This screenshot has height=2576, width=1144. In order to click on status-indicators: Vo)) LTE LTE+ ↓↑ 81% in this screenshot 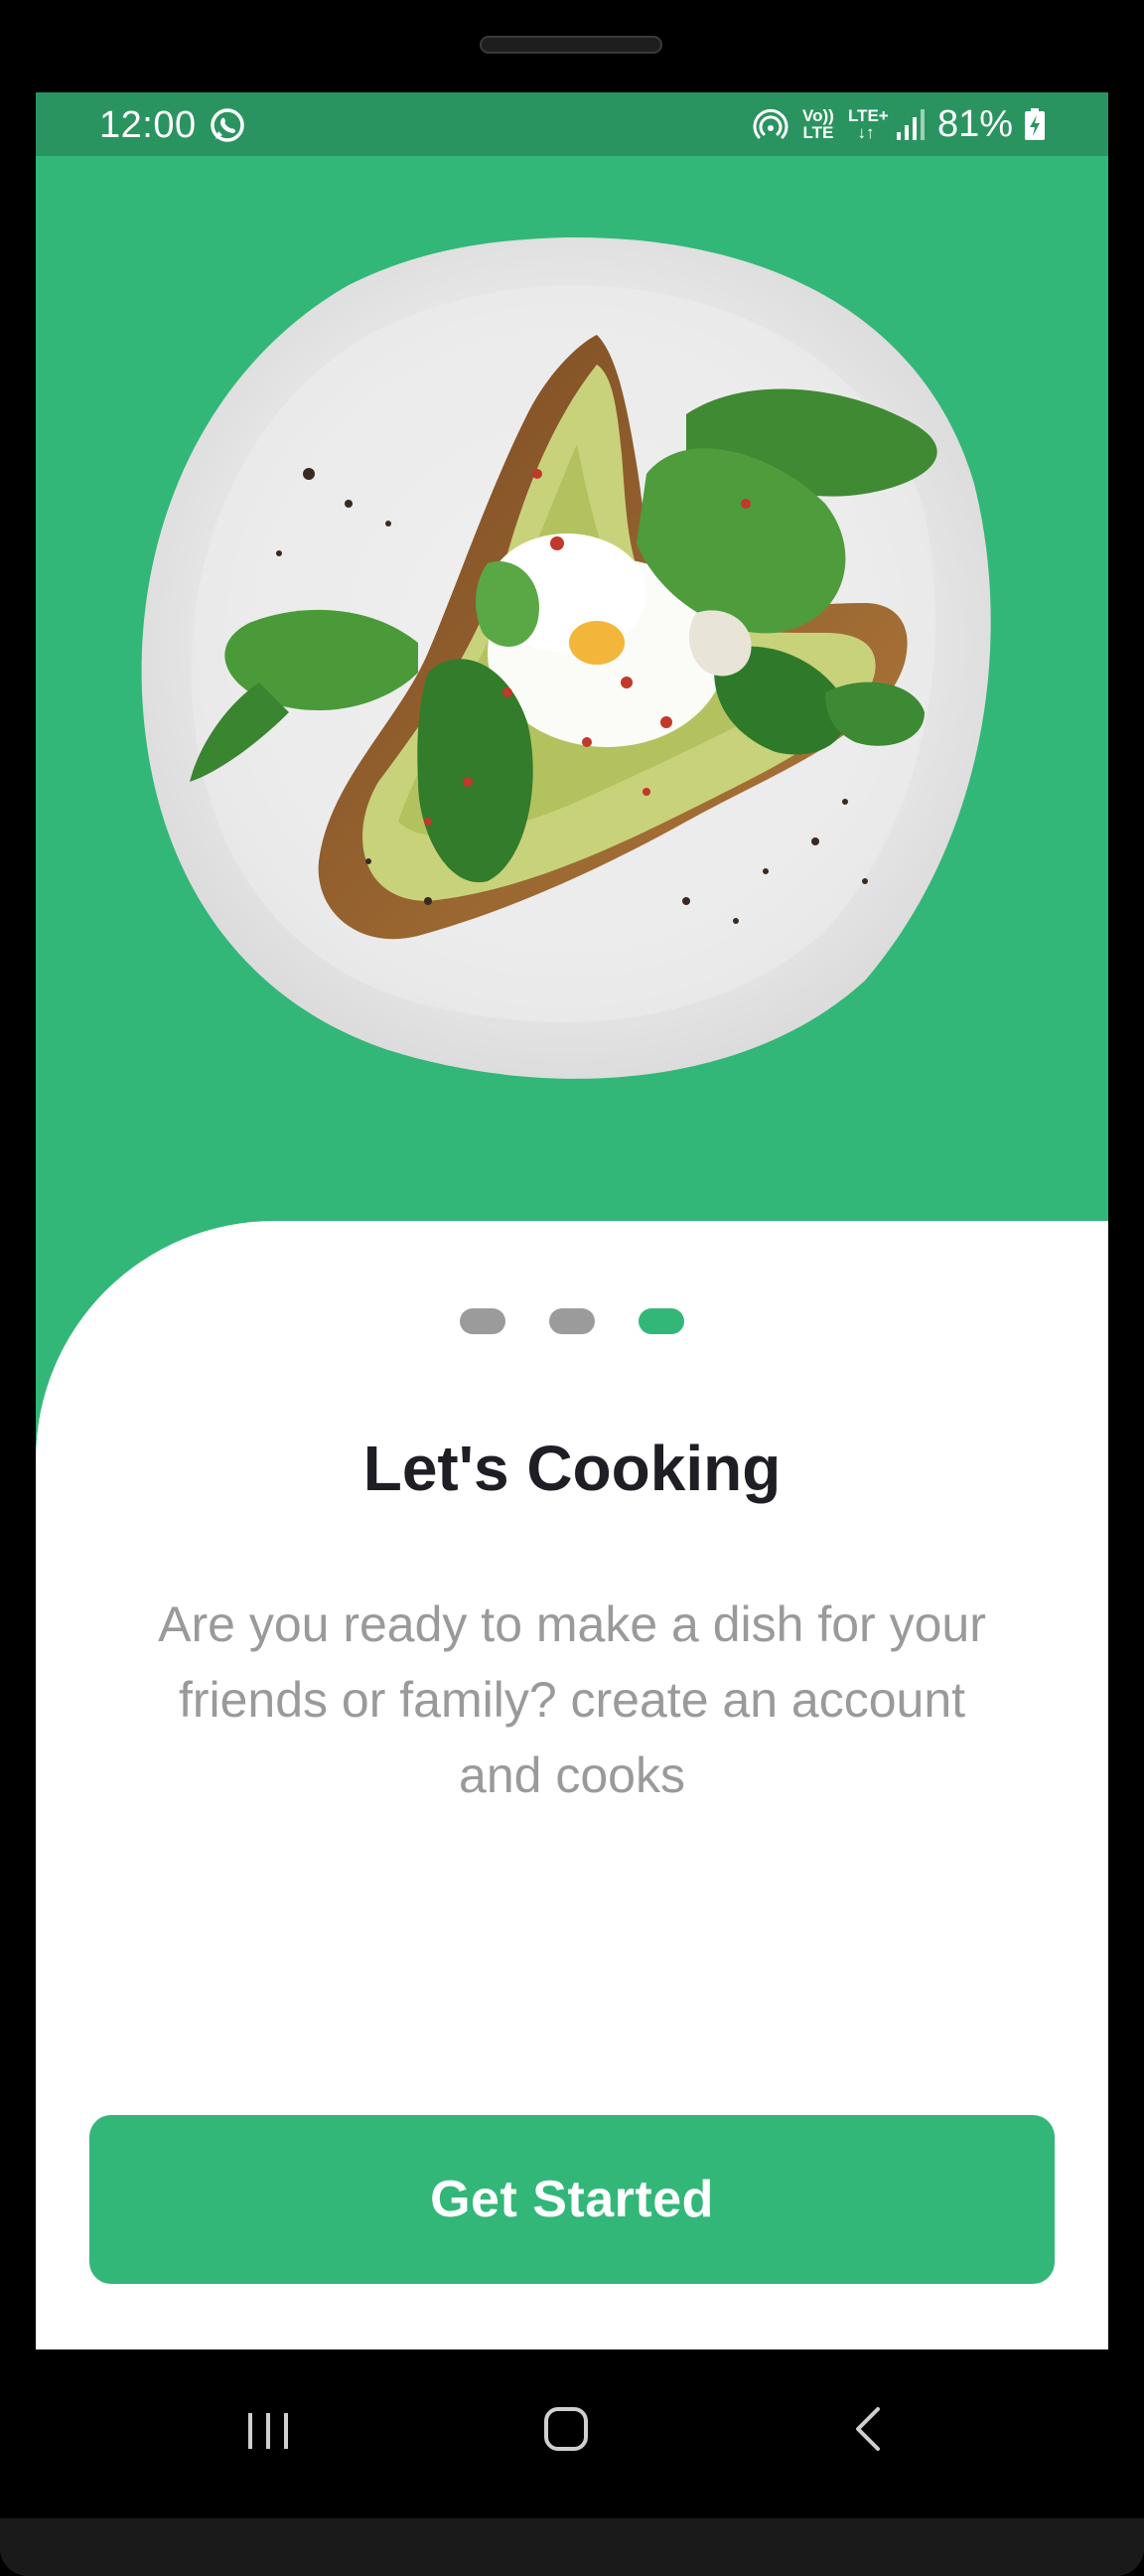, I will do `click(899, 124)`.